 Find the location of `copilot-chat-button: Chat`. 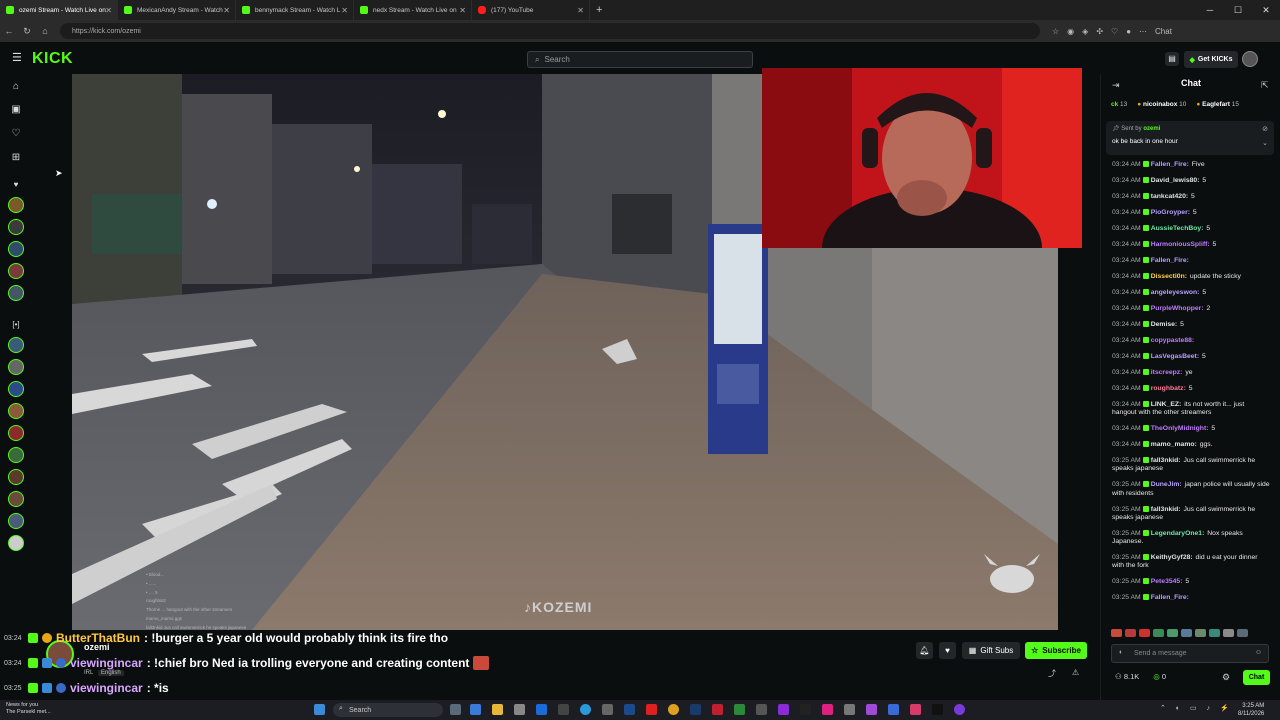

copilot-chat-button: Chat is located at coordinates (1163, 31).